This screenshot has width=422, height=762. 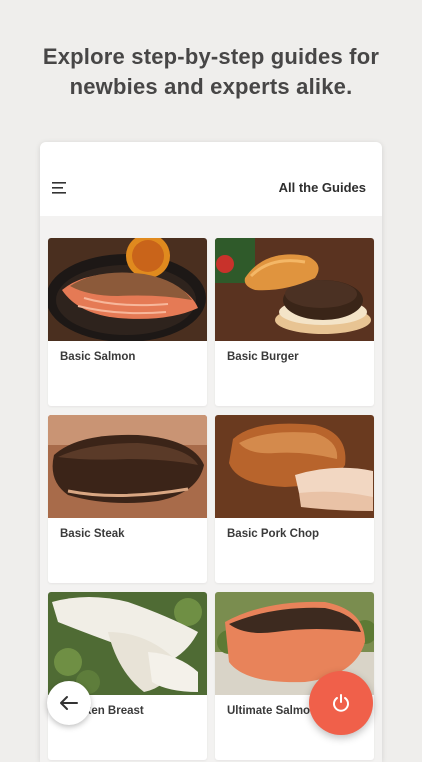 I want to click on guide-card-basic-burger: Basic Burger, so click(x=294, y=322).